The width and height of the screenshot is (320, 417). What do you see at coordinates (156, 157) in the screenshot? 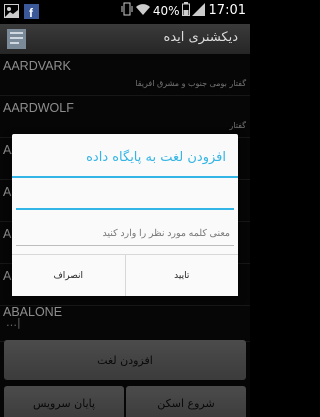
I see `dialog-title: افزودن لغت به پایگاه داده` at bounding box center [156, 157].